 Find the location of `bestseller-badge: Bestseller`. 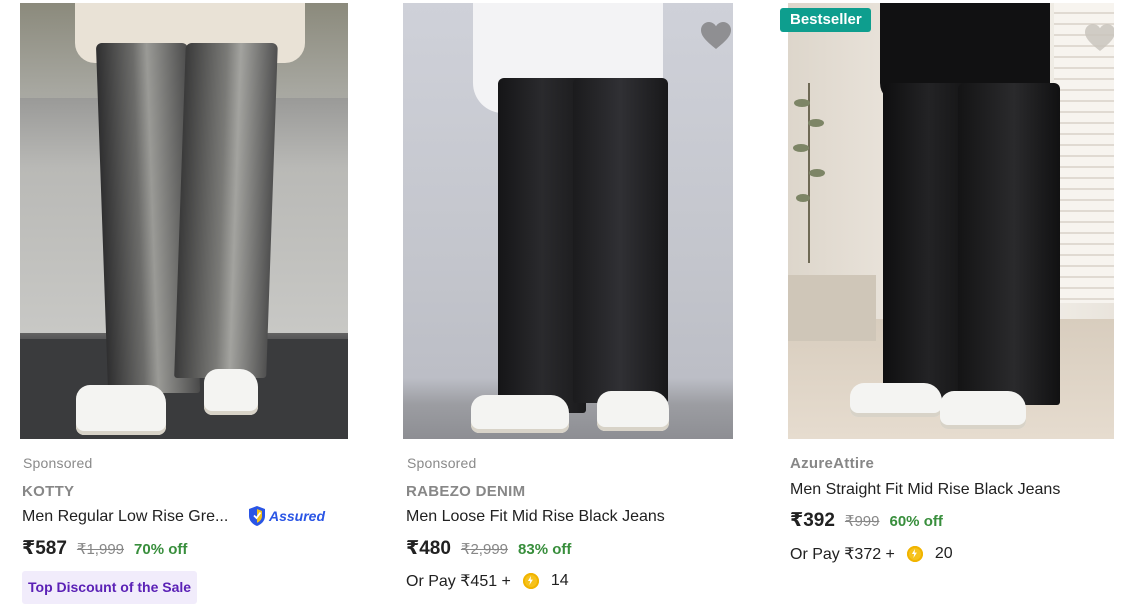

bestseller-badge: Bestseller is located at coordinates (825, 20).